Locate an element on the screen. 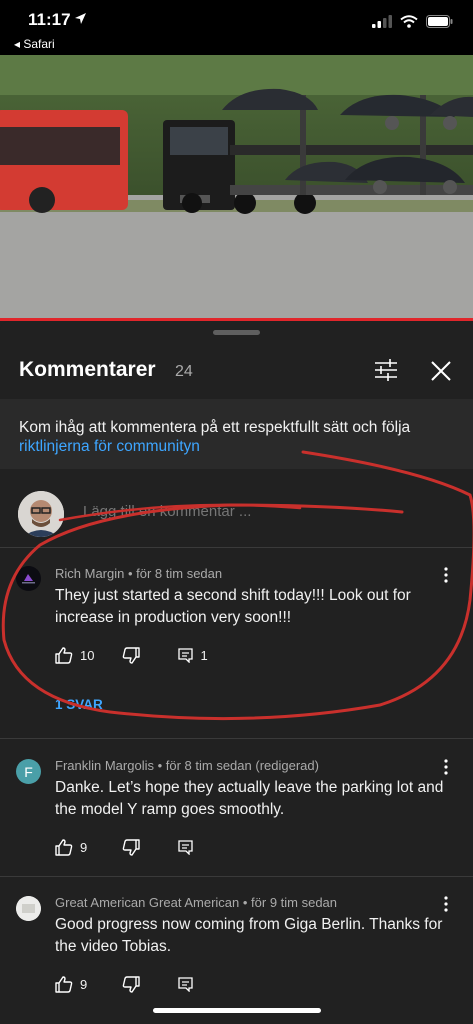 This screenshot has width=473, height=1024. comment-time: för 8 tim sedan is located at coordinates (179, 573).